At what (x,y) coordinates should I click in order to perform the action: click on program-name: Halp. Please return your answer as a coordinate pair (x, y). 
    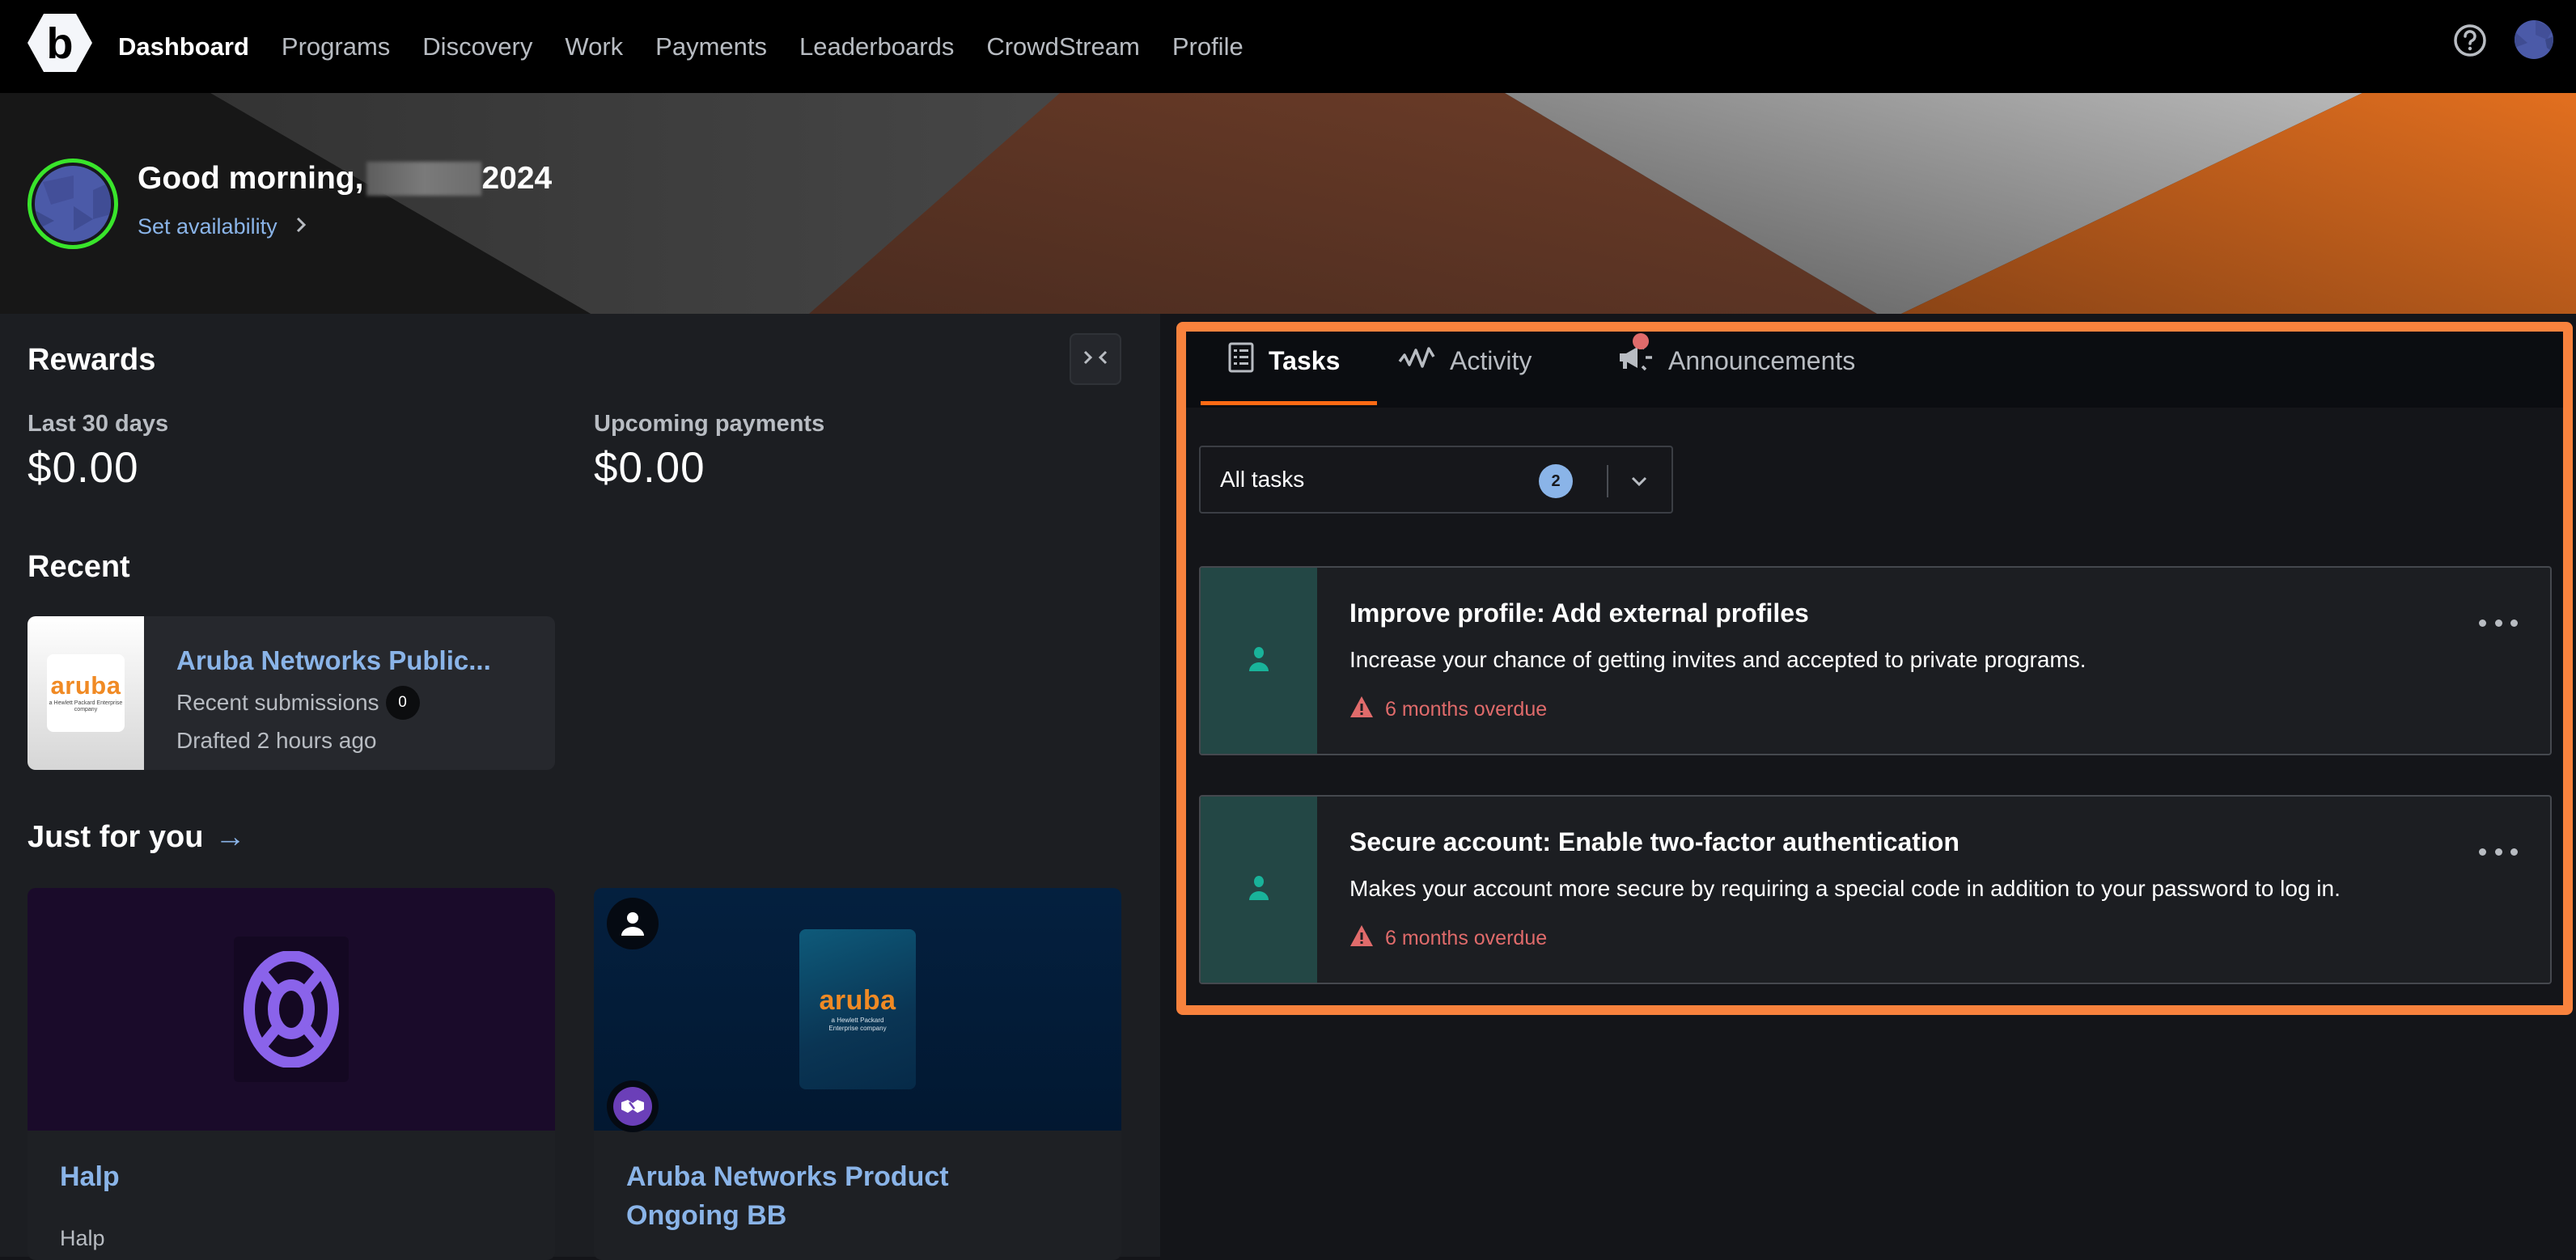
    Looking at the image, I should click on (270, 1177).